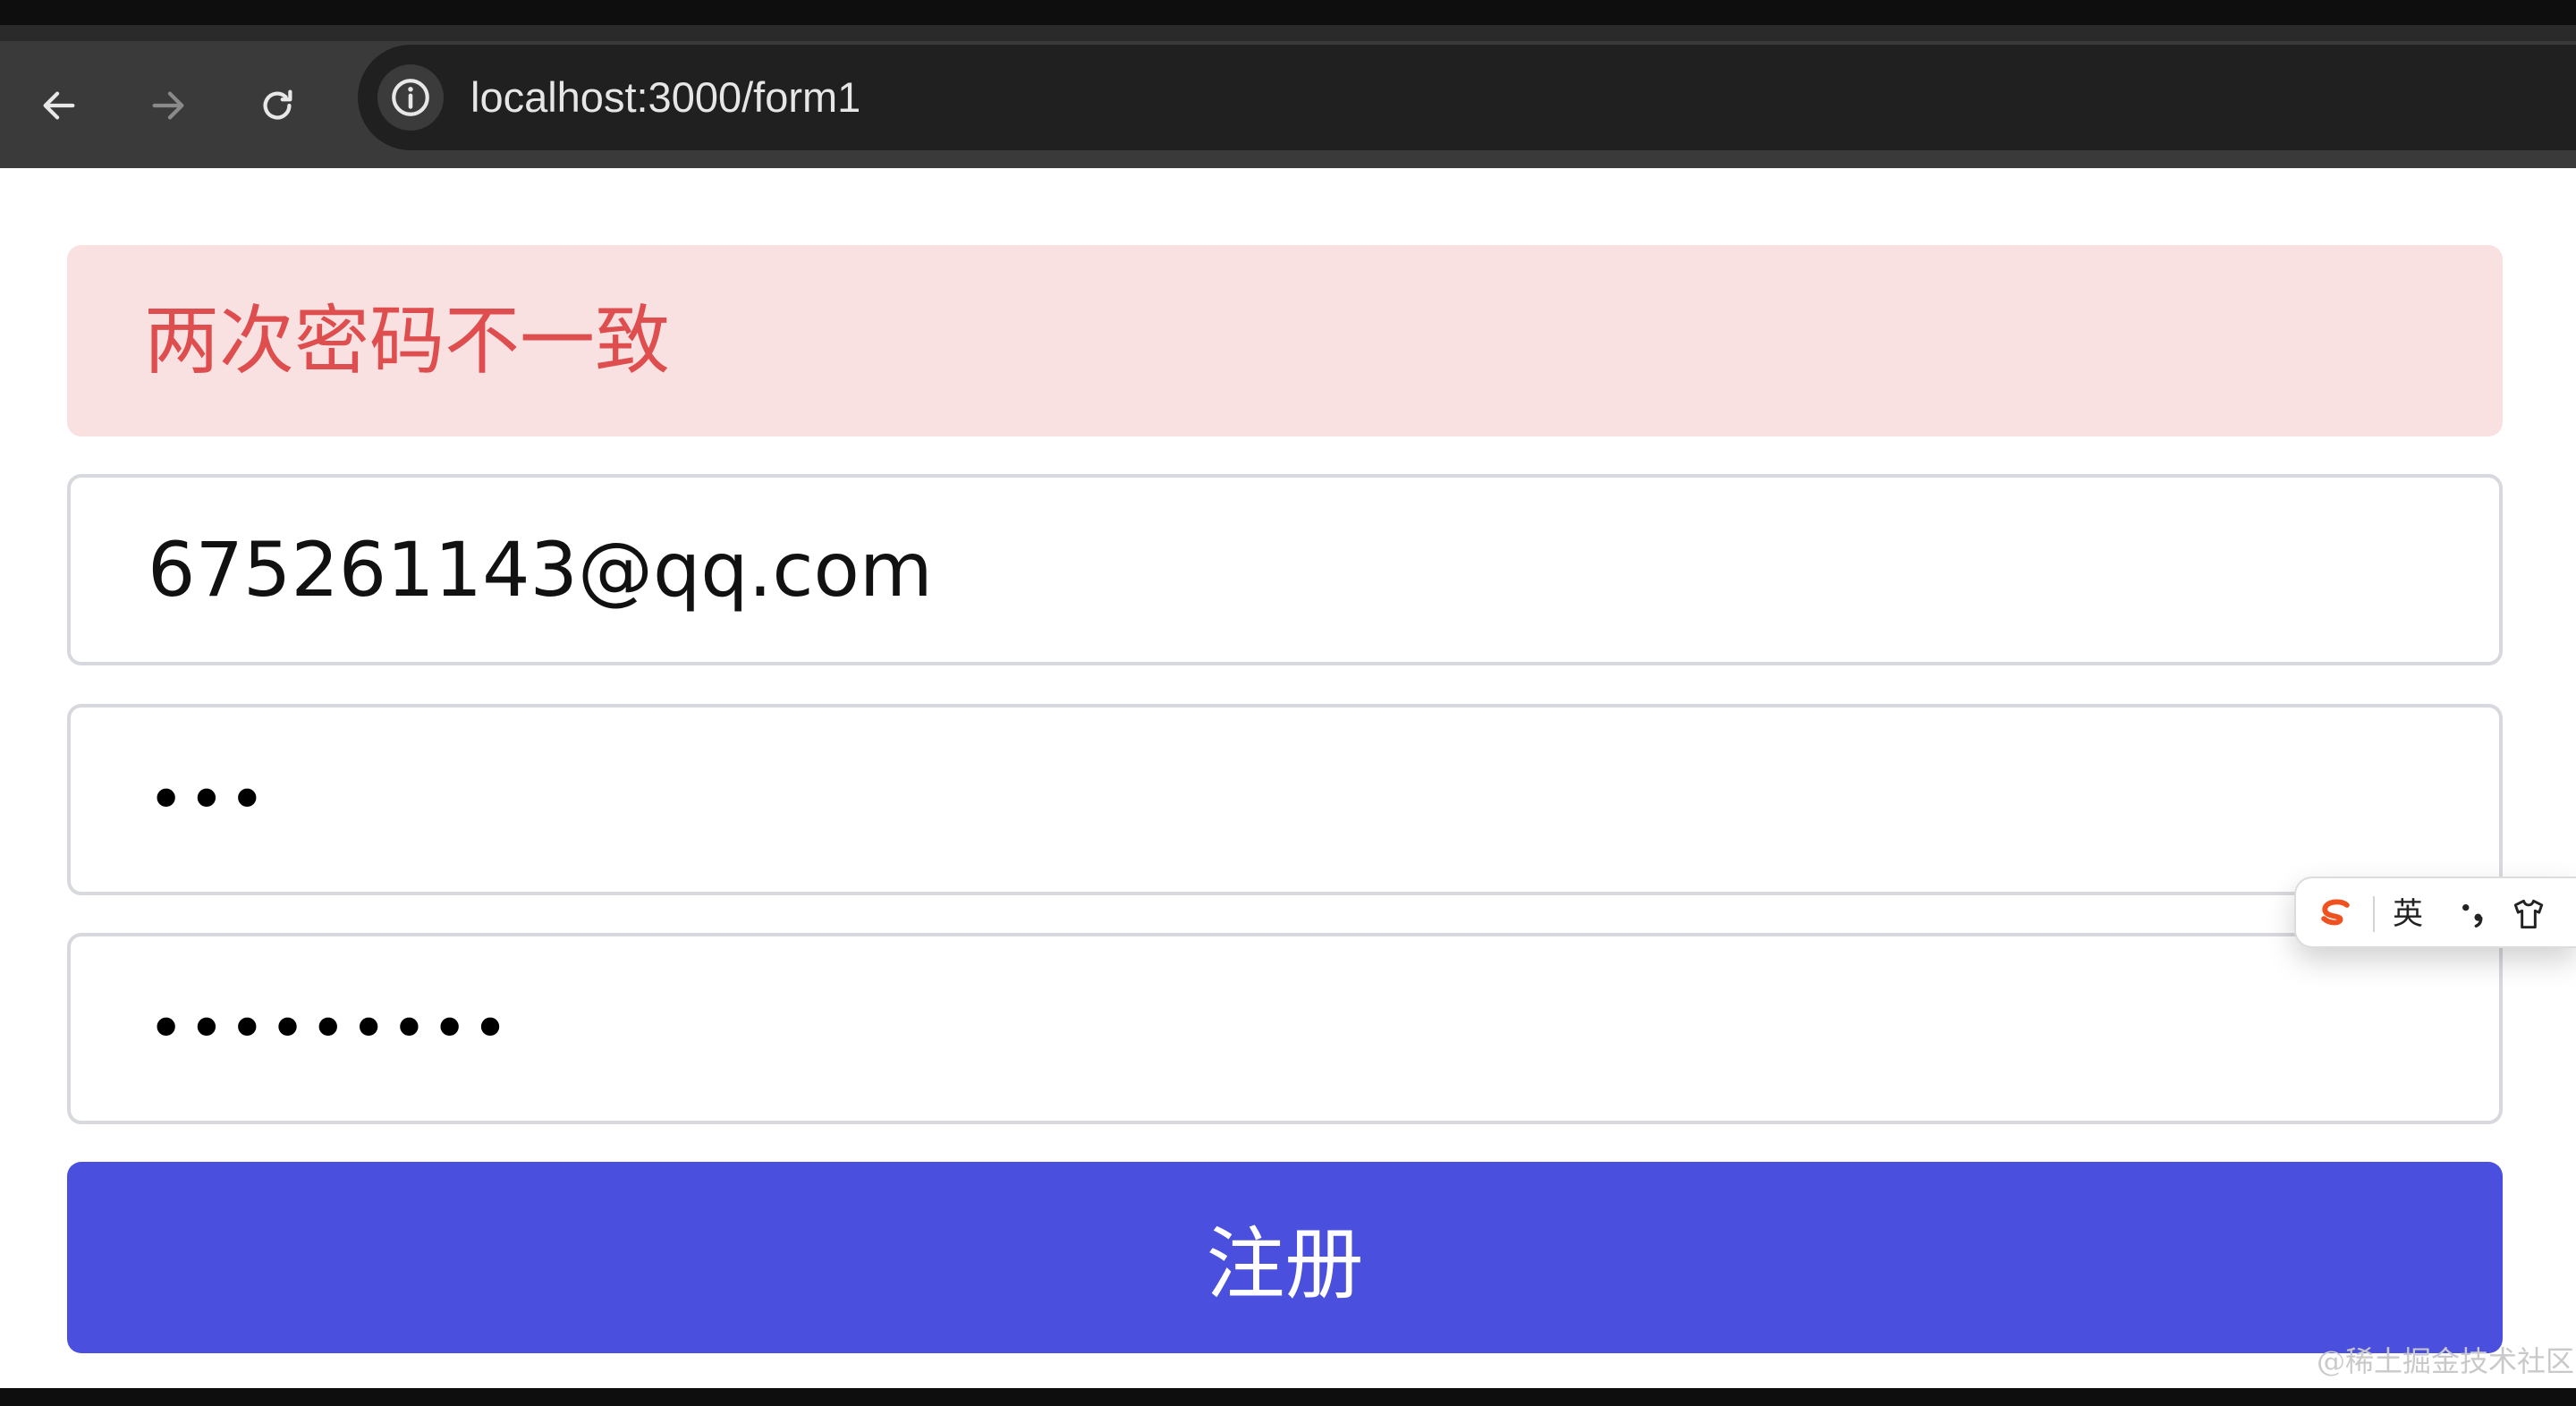  Describe the element at coordinates (1288, 33) in the screenshot. I see `tab-strip-edge` at that location.